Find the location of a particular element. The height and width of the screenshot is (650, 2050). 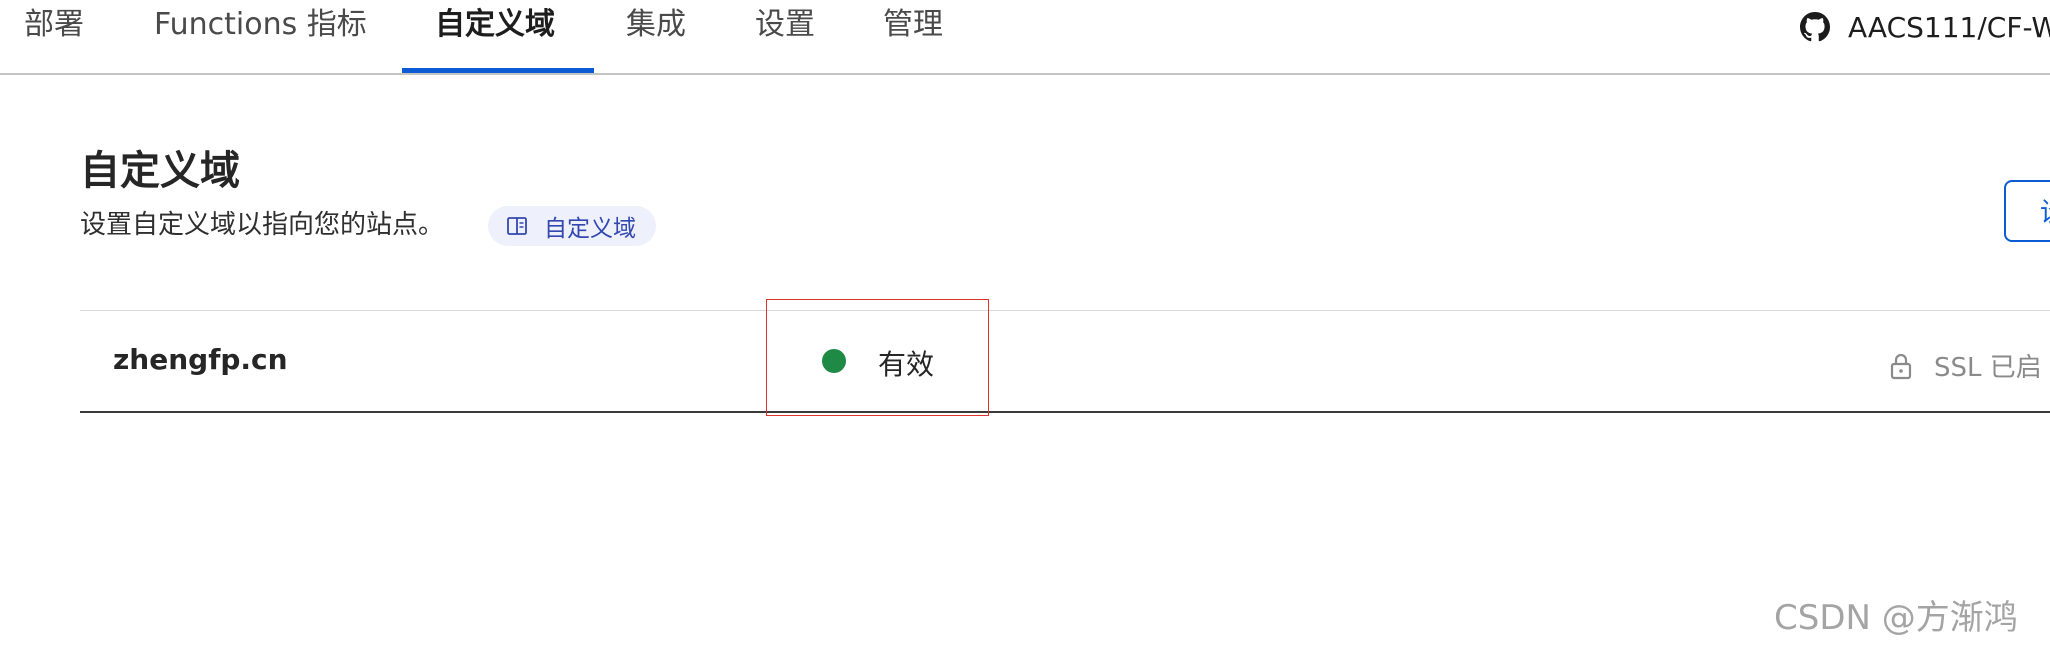

tab-manage: 管理 is located at coordinates (913, 36).